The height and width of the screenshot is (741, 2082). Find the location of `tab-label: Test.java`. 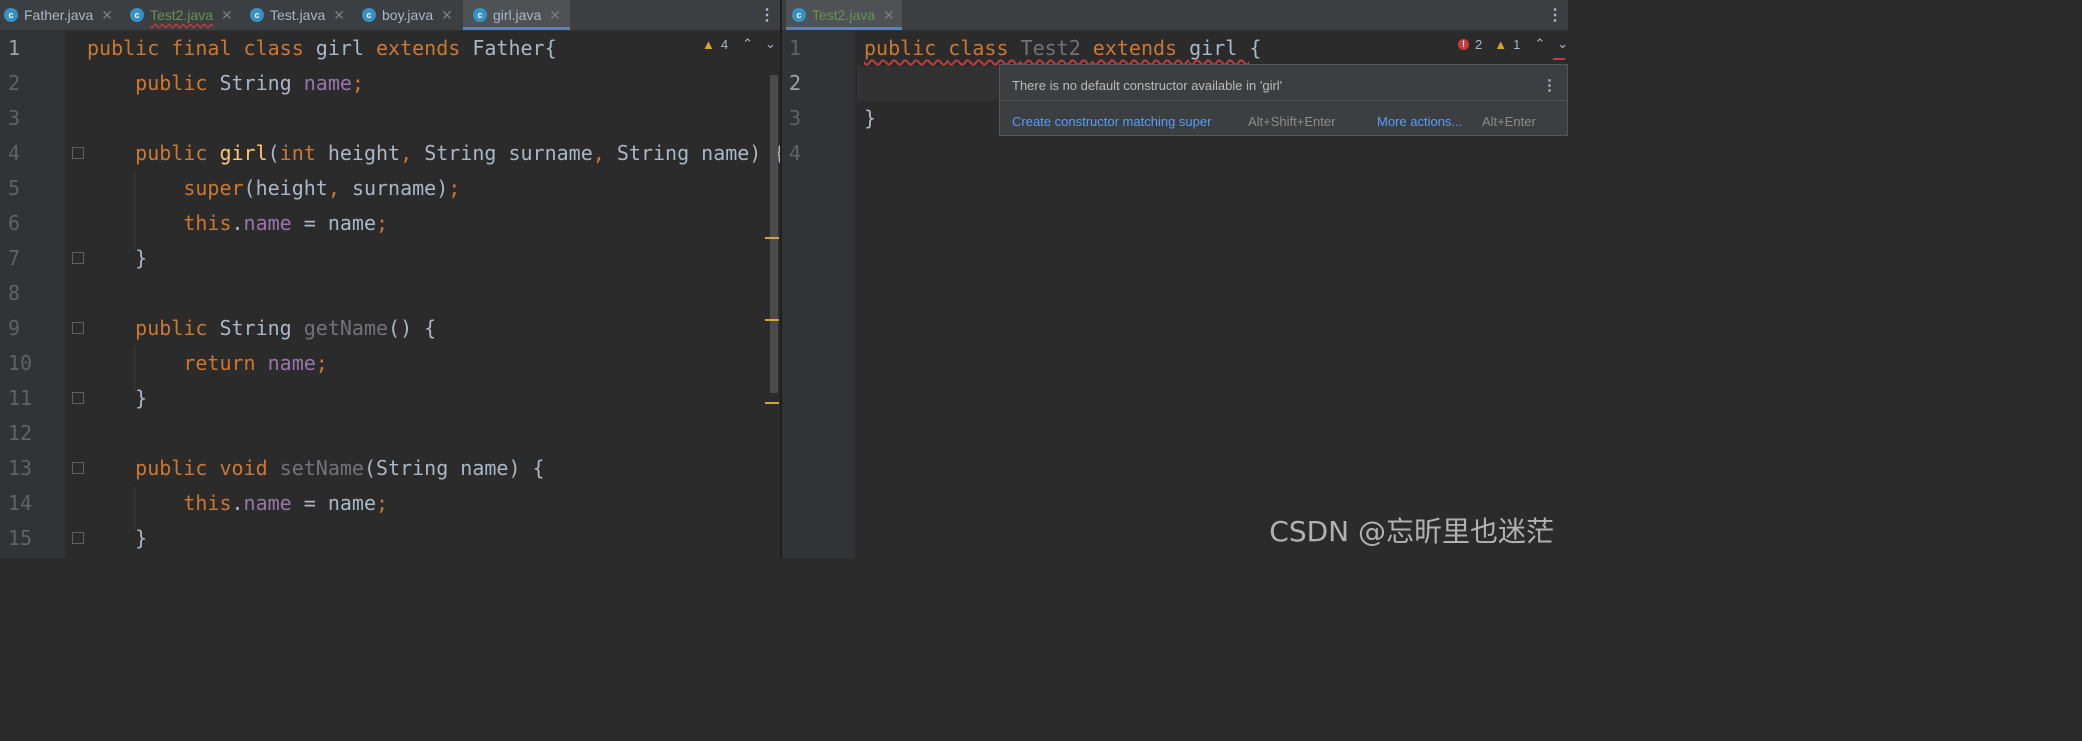

tab-label: Test.java is located at coordinates (298, 15).